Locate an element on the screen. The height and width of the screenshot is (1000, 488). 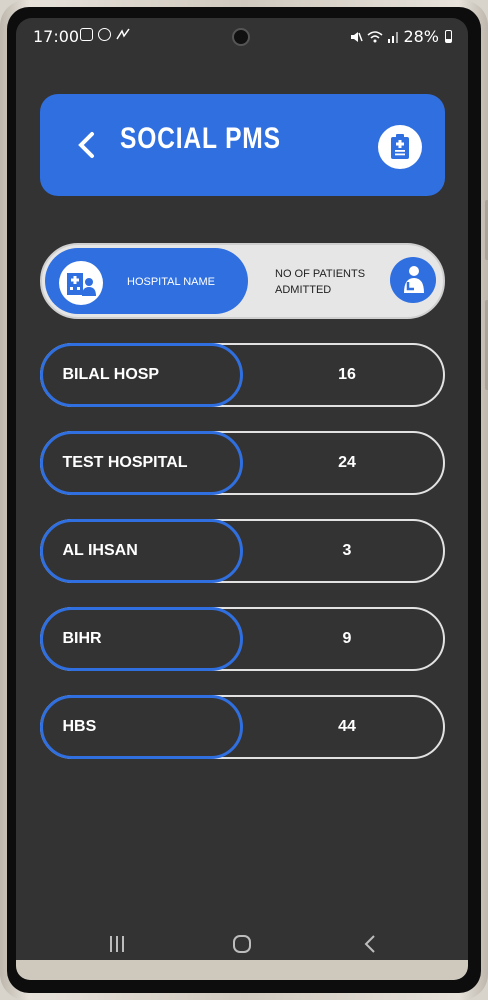
app-header: SOCIAL PMS is located at coordinates (242, 145).